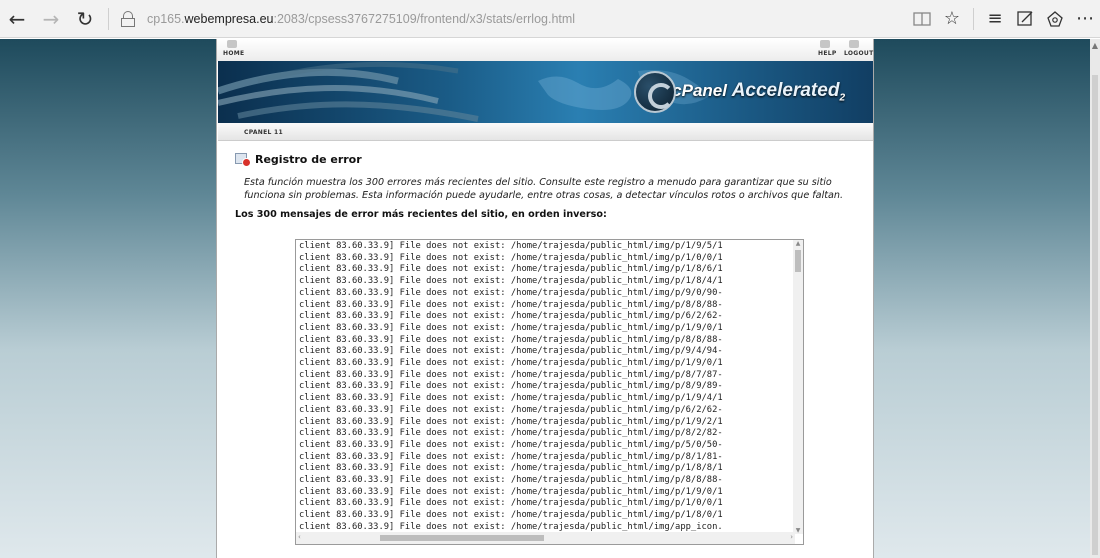 The image size is (1100, 558). What do you see at coordinates (462, 538) in the screenshot?
I see `log-hscroll-thumb` at bounding box center [462, 538].